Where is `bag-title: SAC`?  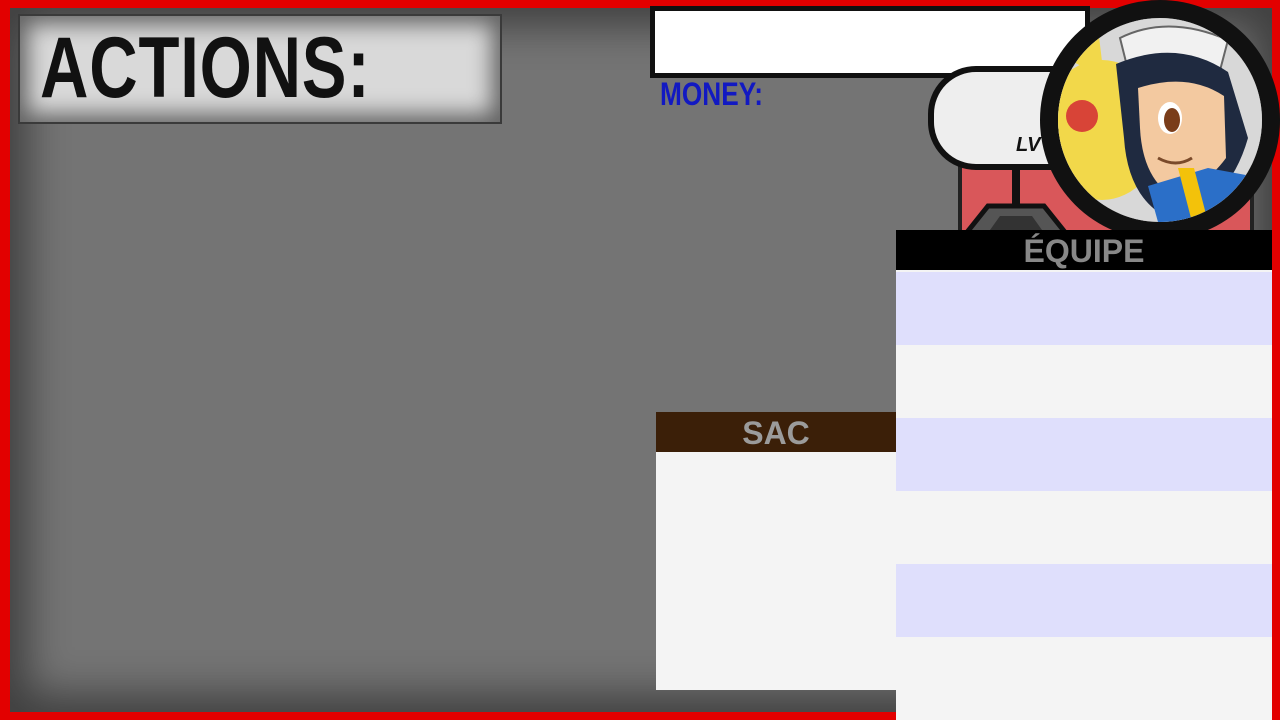 bag-title: SAC is located at coordinates (776, 433).